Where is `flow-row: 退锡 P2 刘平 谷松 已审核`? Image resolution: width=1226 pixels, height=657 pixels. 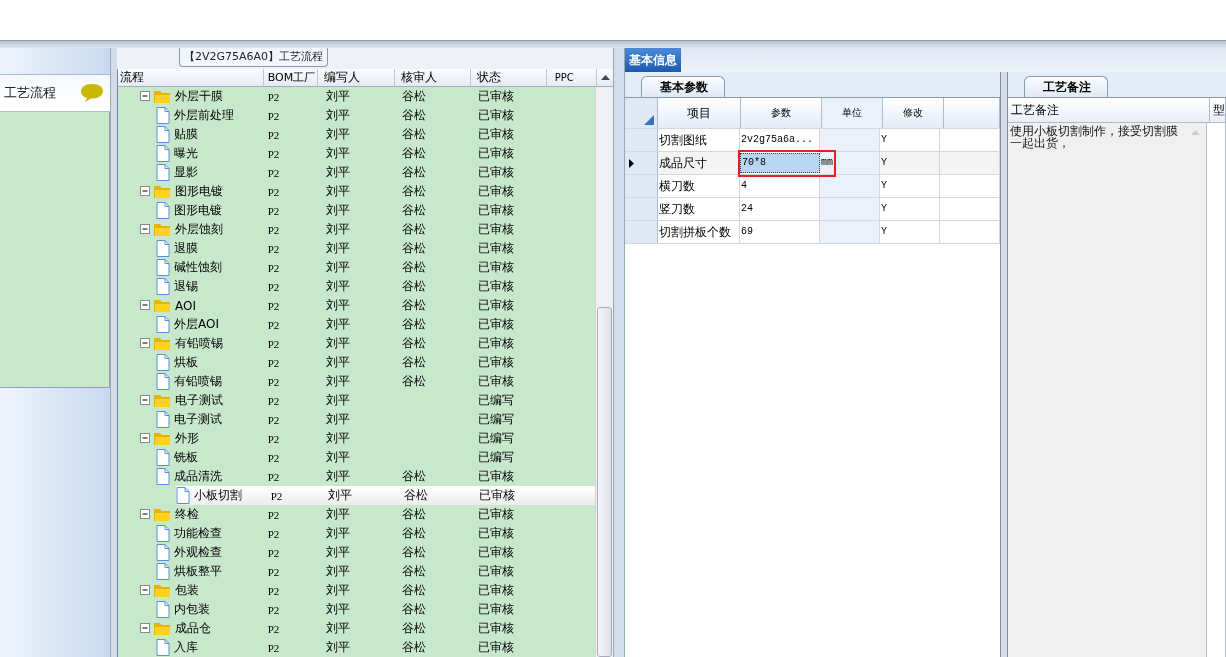 flow-row: 退锡 P2 刘平 谷松 已审核 is located at coordinates (357, 286).